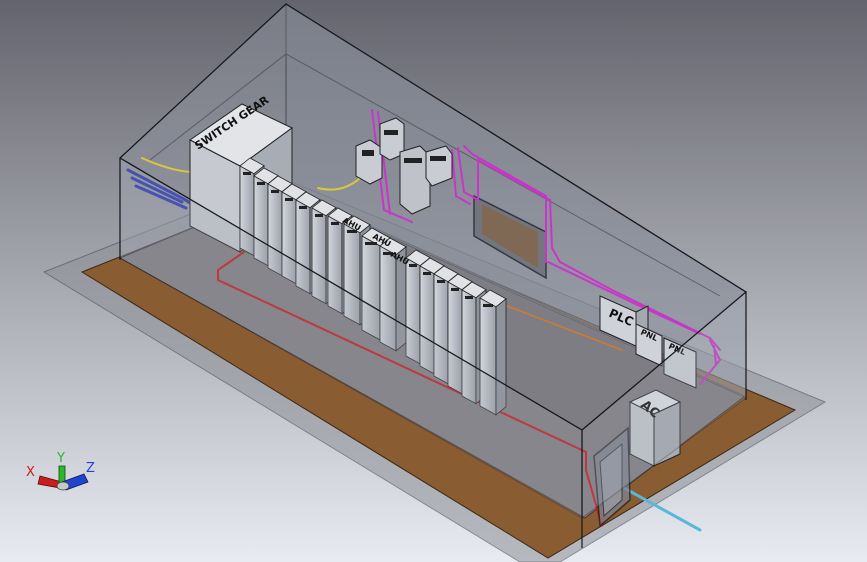  What do you see at coordinates (63, 486) in the screenshot?
I see `triad-origin` at bounding box center [63, 486].